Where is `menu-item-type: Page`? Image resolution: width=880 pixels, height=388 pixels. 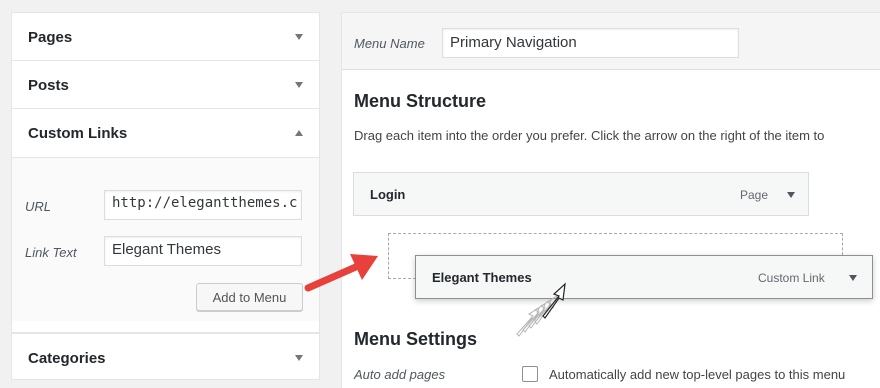 menu-item-type: Page is located at coordinates (754, 195).